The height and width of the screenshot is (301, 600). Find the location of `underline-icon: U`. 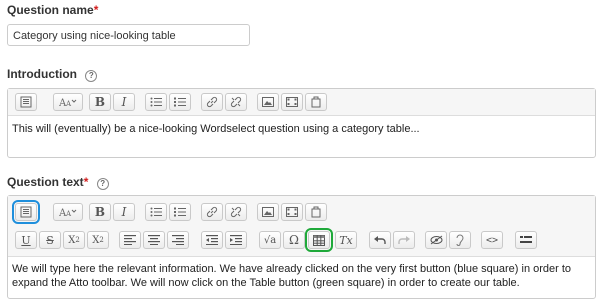

underline-icon: U is located at coordinates (26, 240).